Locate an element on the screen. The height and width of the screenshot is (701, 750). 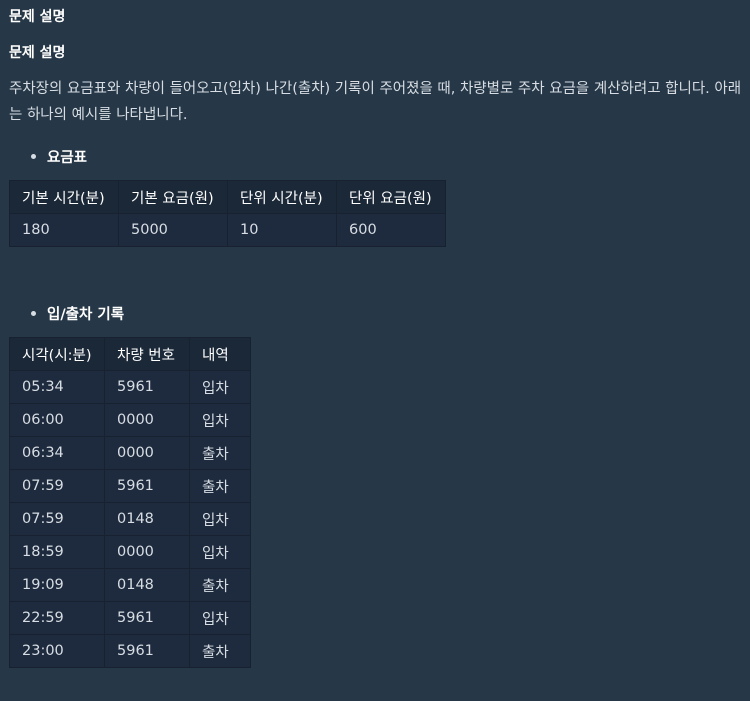
table-row: 07:59 5961 출차 is located at coordinates (130, 486).